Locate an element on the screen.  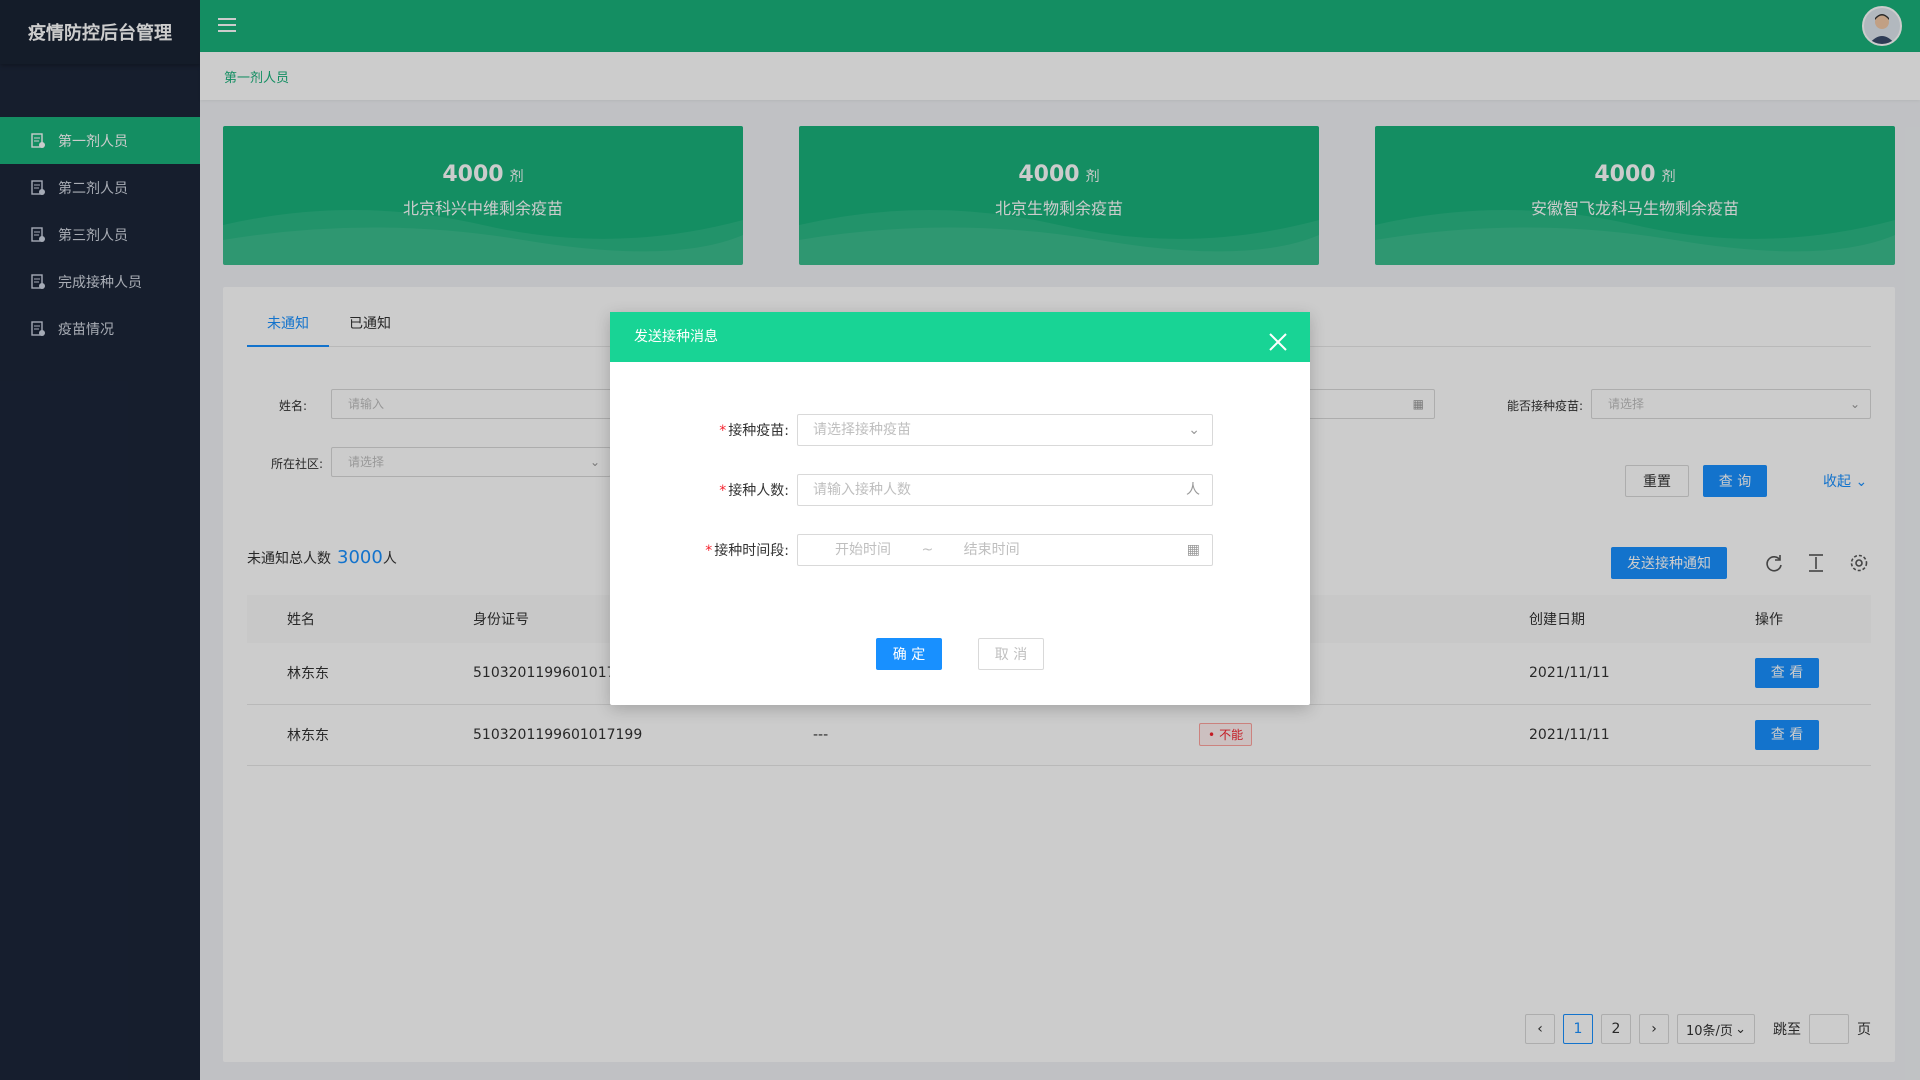
cancel-button: 取 消 is located at coordinates (1011, 654).